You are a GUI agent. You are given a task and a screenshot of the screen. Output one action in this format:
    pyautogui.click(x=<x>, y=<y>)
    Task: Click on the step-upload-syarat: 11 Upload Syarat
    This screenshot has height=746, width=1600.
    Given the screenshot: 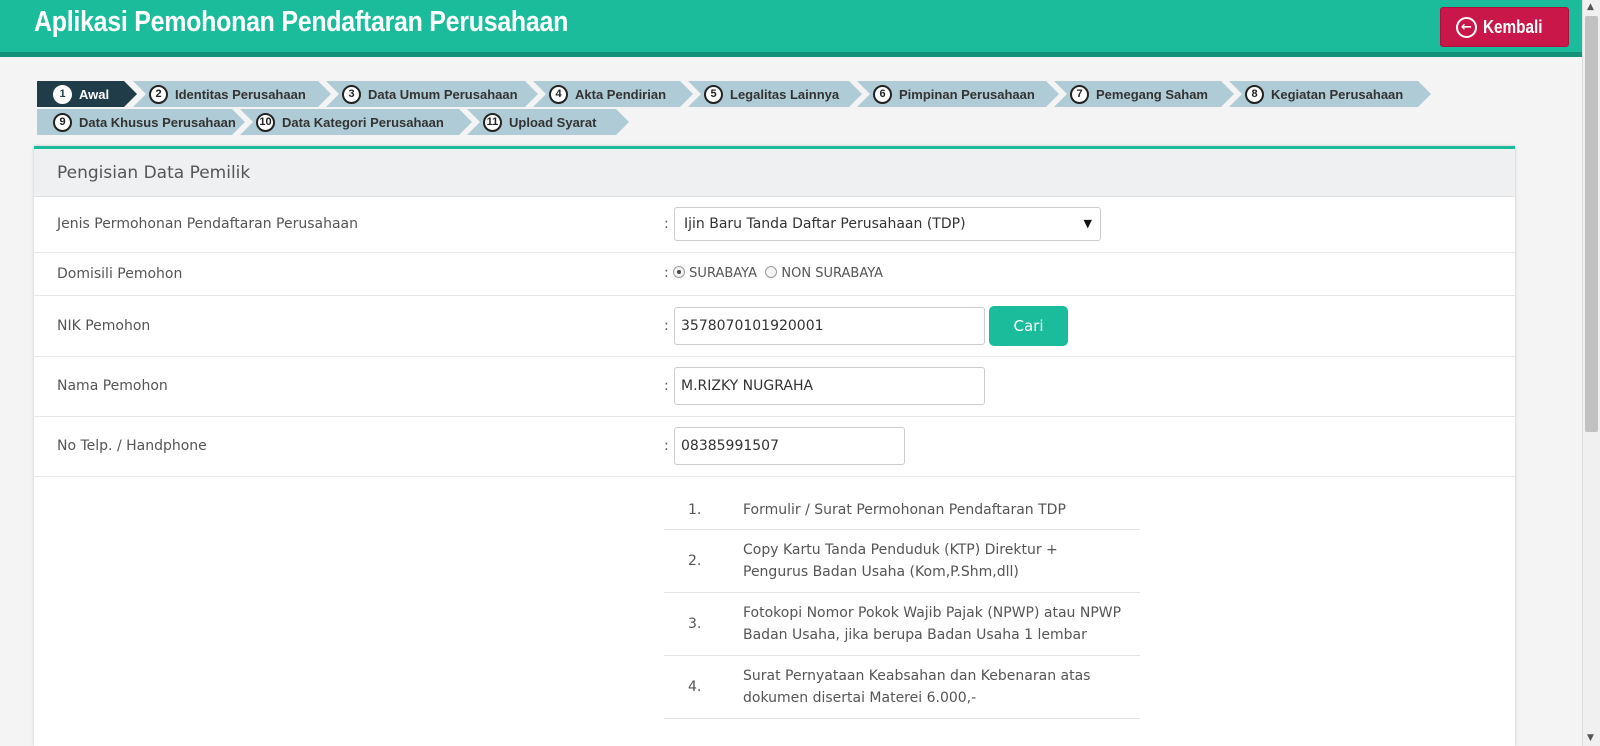 What is the action you would take?
    pyautogui.click(x=548, y=122)
    